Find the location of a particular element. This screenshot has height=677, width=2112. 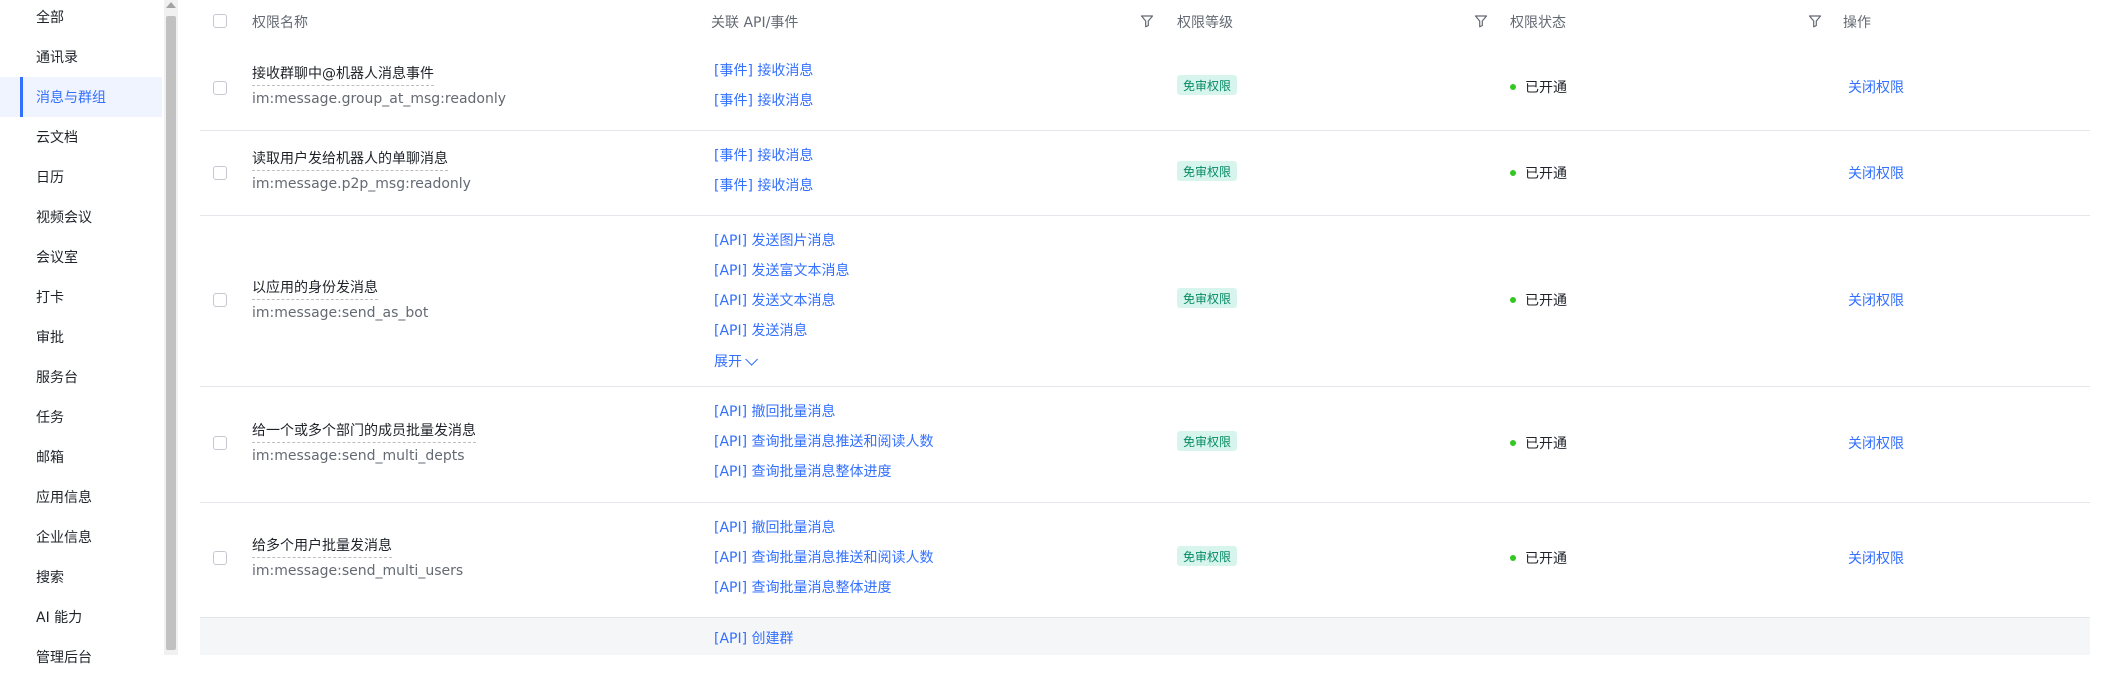

column-header-level: 权限等级 is located at coordinates (1205, 23).